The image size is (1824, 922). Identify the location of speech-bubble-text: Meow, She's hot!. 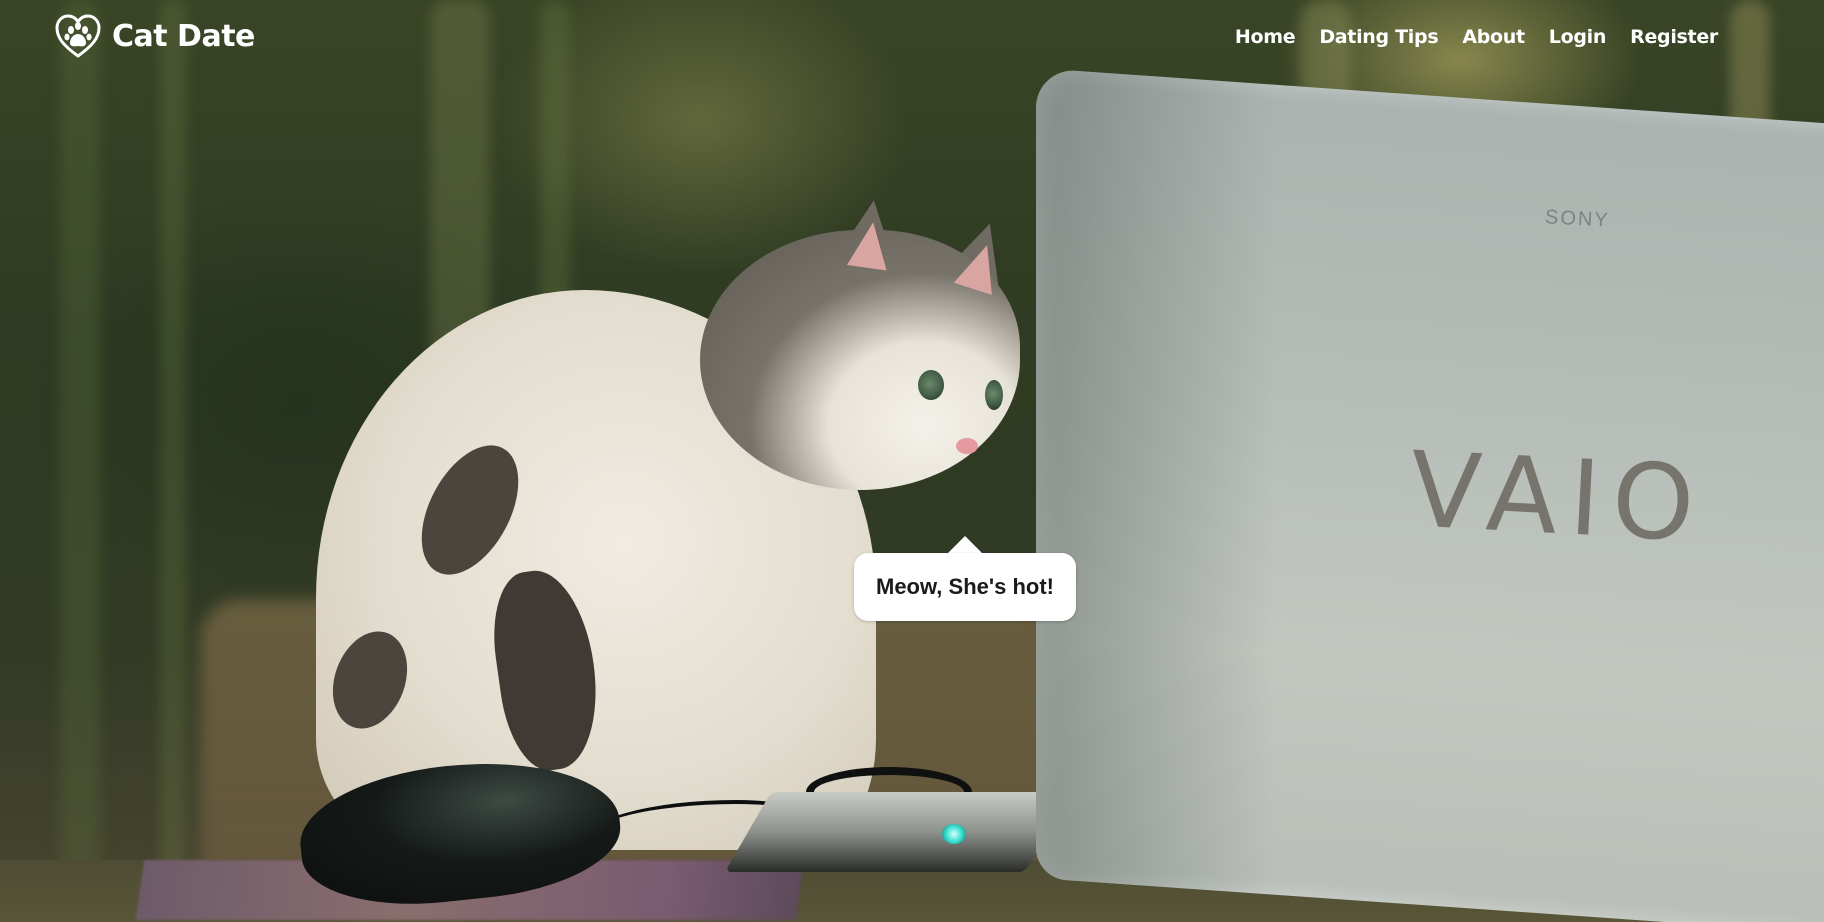
(965, 586).